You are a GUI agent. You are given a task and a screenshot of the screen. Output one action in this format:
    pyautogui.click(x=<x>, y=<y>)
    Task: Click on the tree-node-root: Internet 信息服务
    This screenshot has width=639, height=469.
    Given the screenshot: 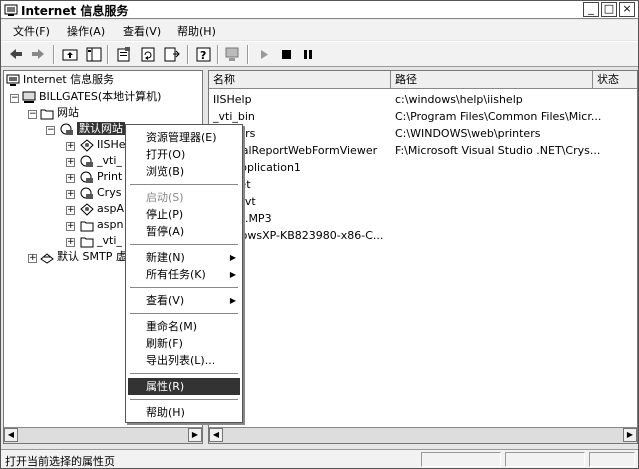 What is the action you would take?
    pyautogui.click(x=60, y=80)
    